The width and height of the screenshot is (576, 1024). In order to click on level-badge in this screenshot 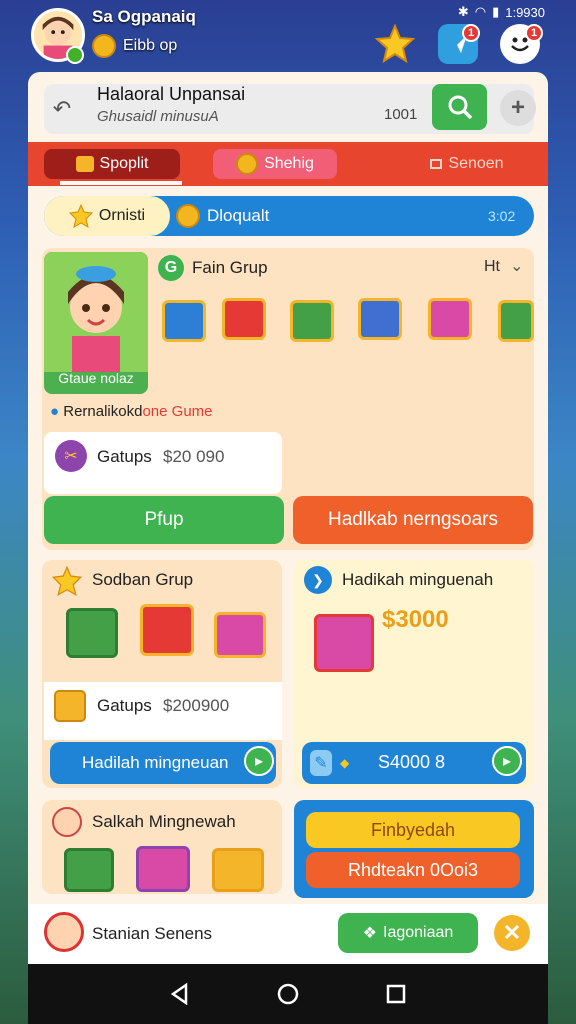, I will do `click(75, 55)`.